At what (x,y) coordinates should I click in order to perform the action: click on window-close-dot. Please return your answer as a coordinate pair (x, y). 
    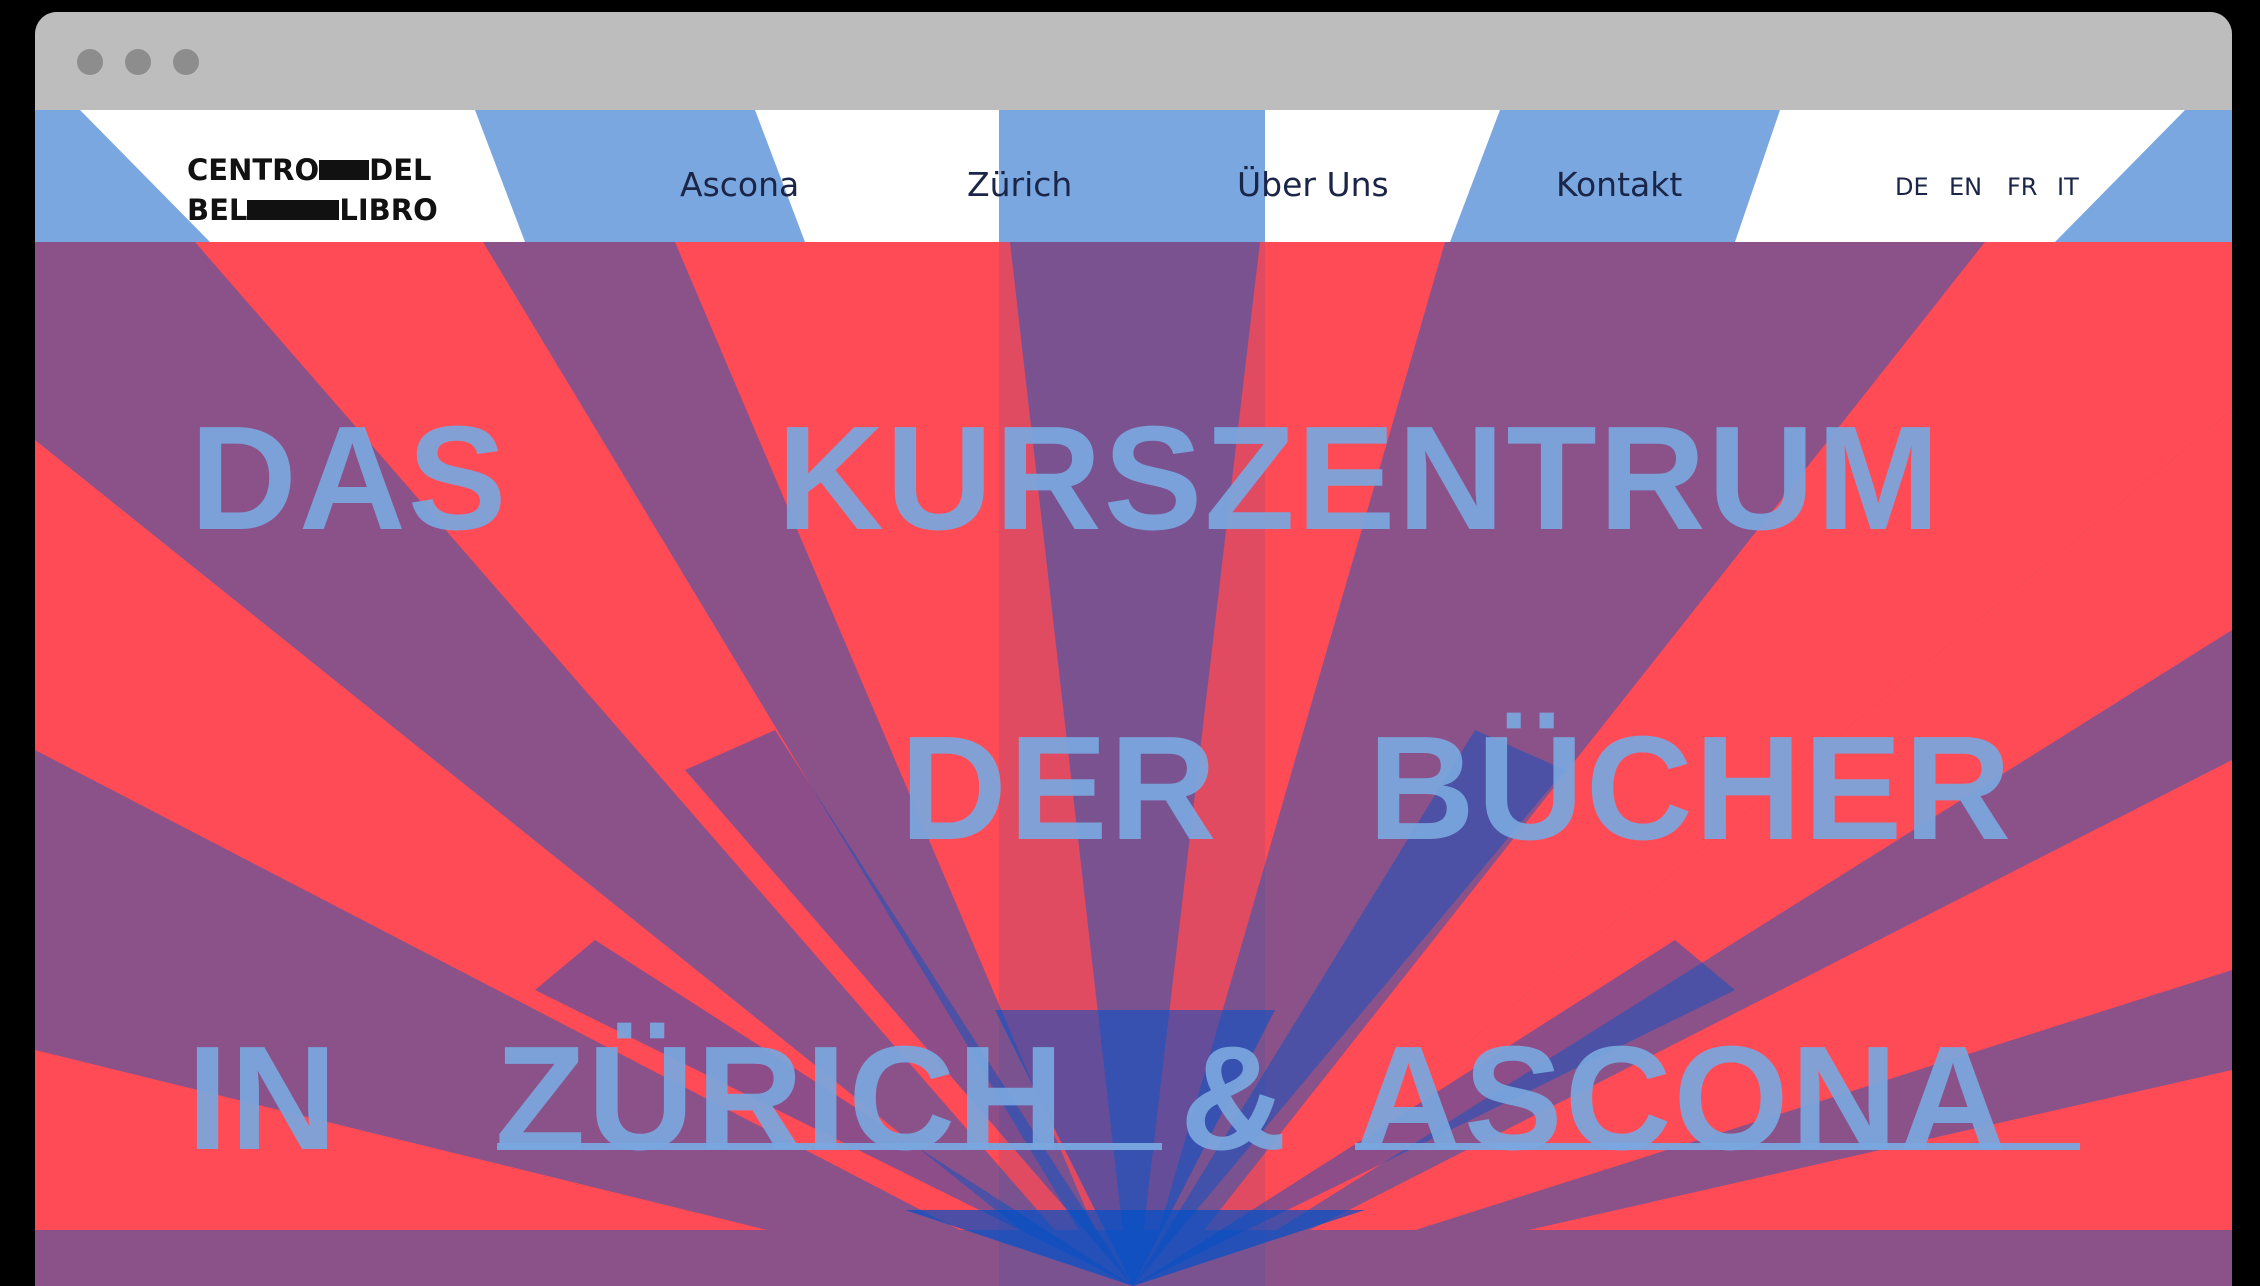
    Looking at the image, I should click on (90, 62).